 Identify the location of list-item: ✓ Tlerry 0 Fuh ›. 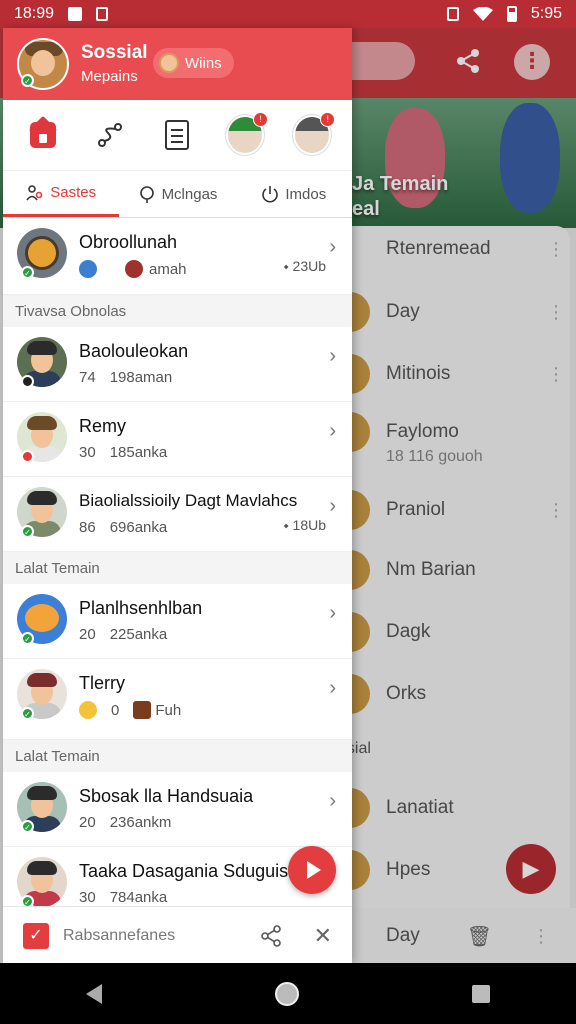
(177, 699).